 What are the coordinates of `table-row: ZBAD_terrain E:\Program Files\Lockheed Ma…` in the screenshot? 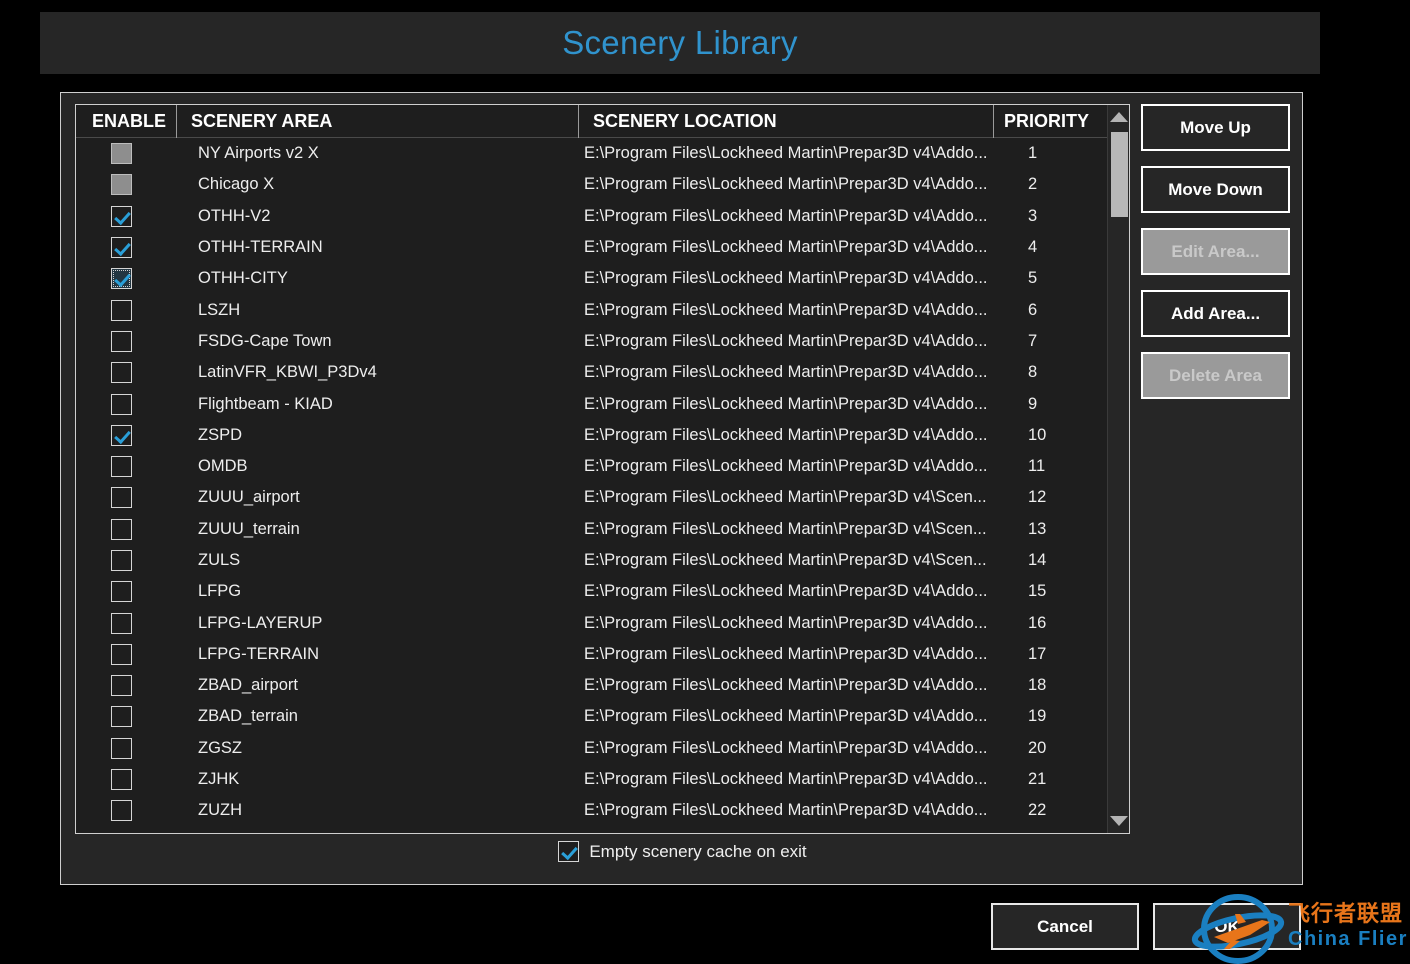 It's located at (602, 716).